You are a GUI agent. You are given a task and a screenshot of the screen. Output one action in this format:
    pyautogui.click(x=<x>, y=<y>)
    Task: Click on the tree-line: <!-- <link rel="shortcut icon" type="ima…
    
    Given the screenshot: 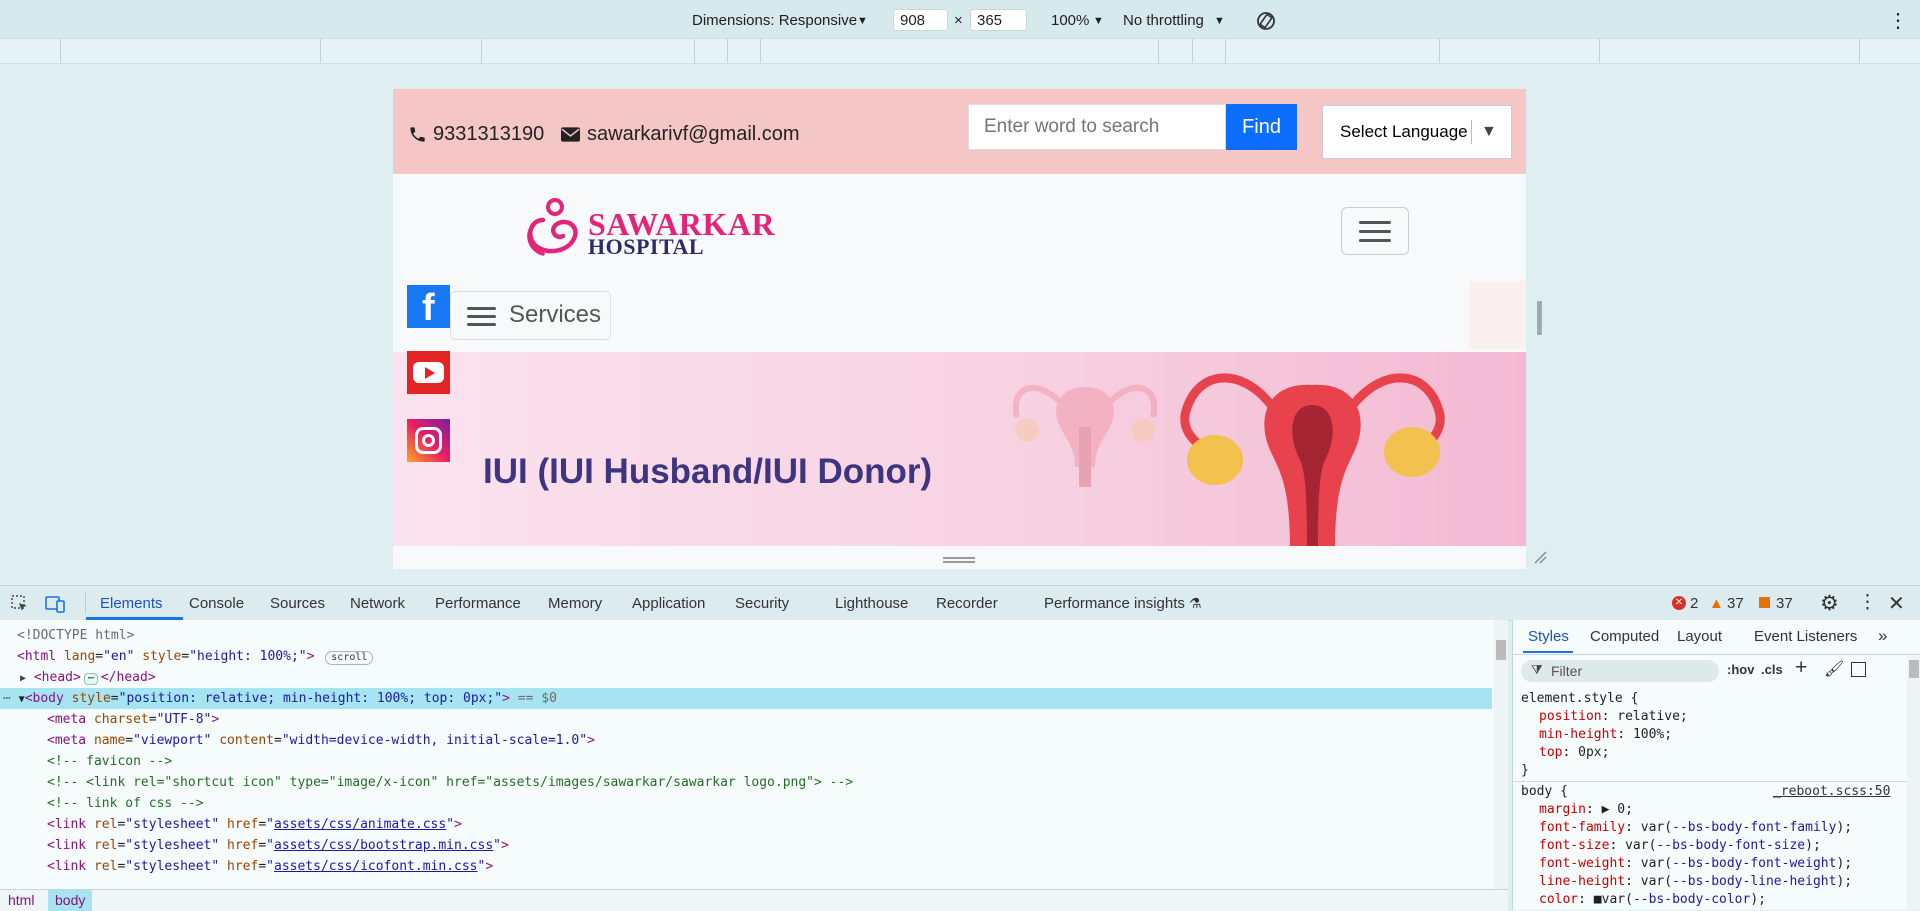 What is the action you would take?
    pyautogui.click(x=450, y=782)
    